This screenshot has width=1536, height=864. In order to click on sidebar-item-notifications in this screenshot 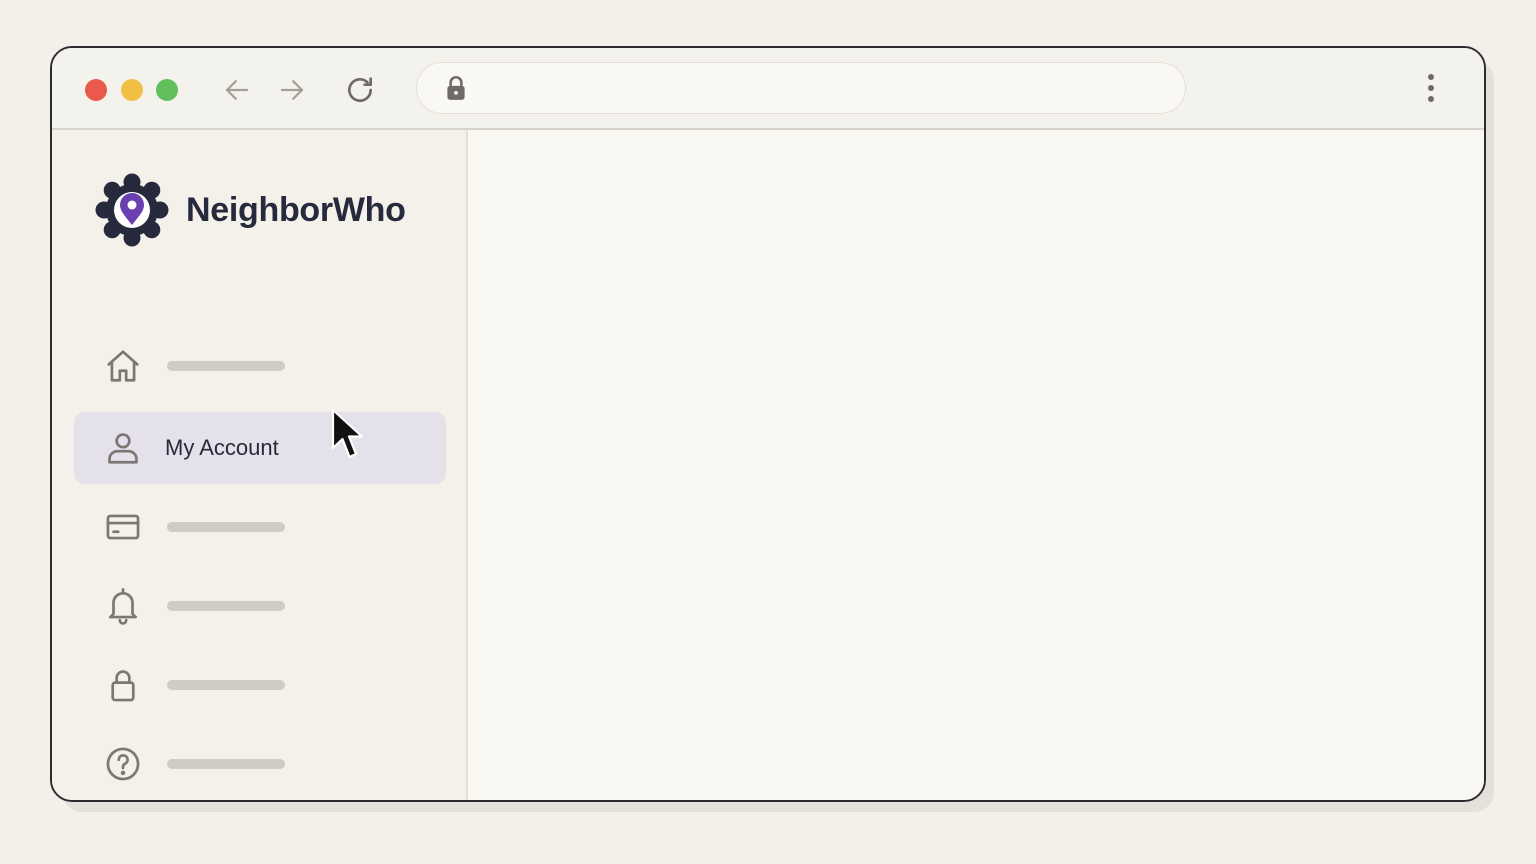, I will do `click(260, 606)`.